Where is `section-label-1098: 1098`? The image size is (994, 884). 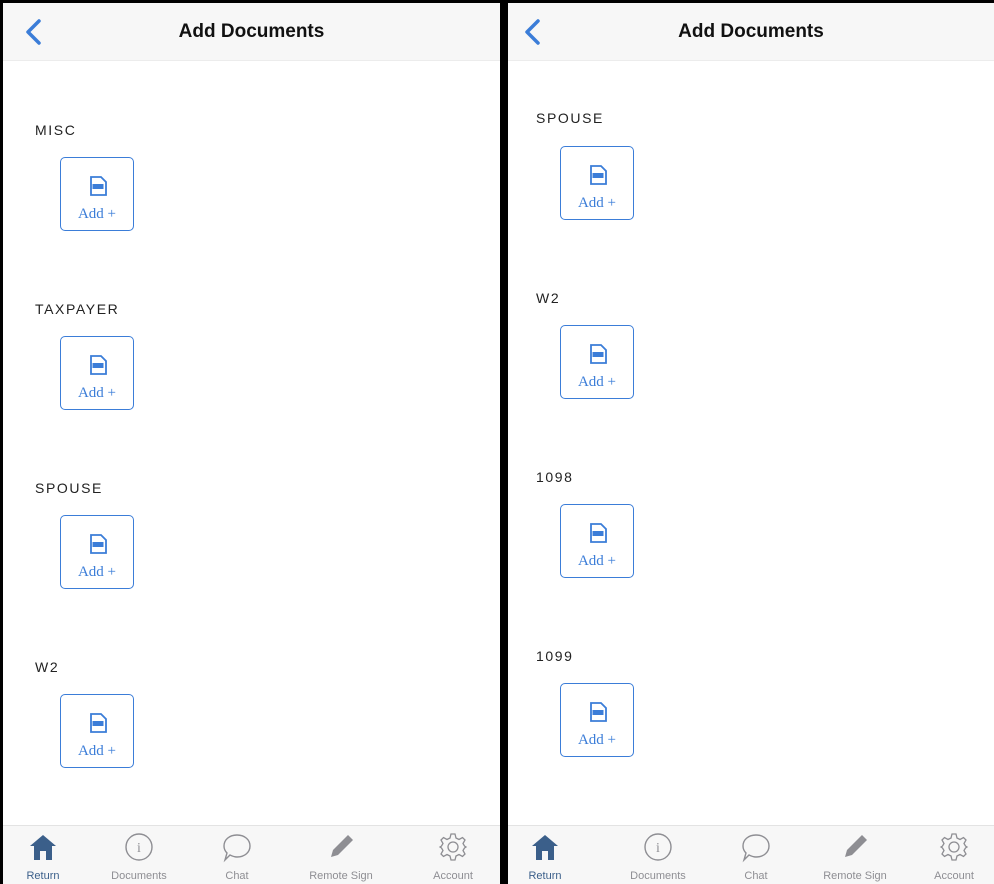
section-label-1098: 1098 is located at coordinates (555, 477).